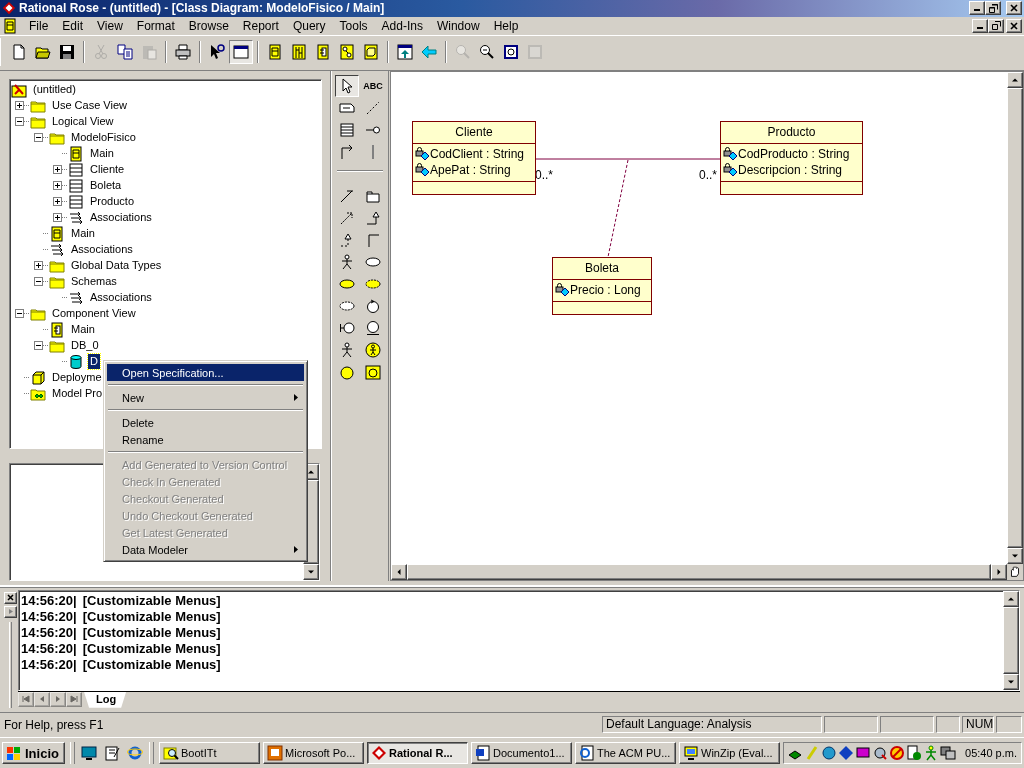 The width and height of the screenshot is (1024, 768). Describe the element at coordinates (794, 153) in the screenshot. I see `attribute-text: CodProducto : String` at that location.